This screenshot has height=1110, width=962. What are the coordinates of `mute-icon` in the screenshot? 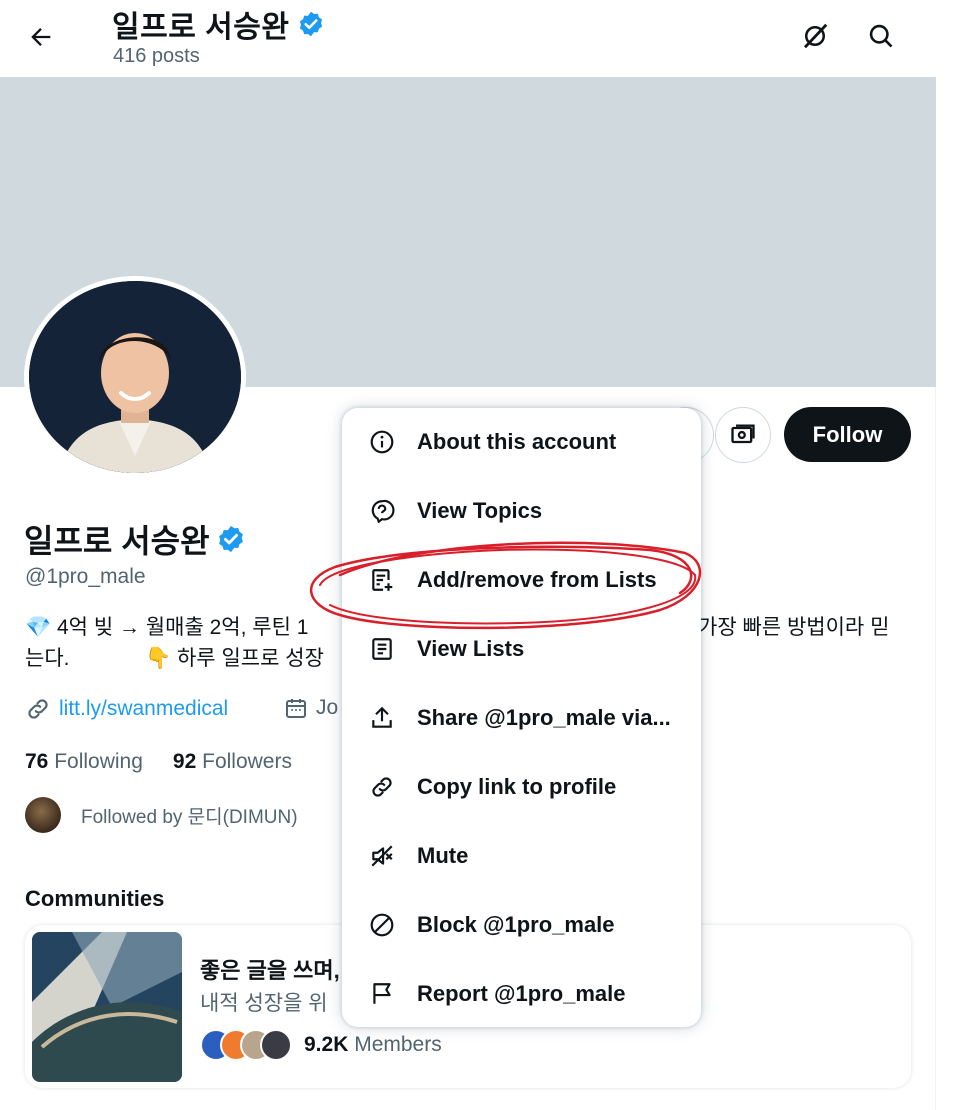 It's located at (382, 856).